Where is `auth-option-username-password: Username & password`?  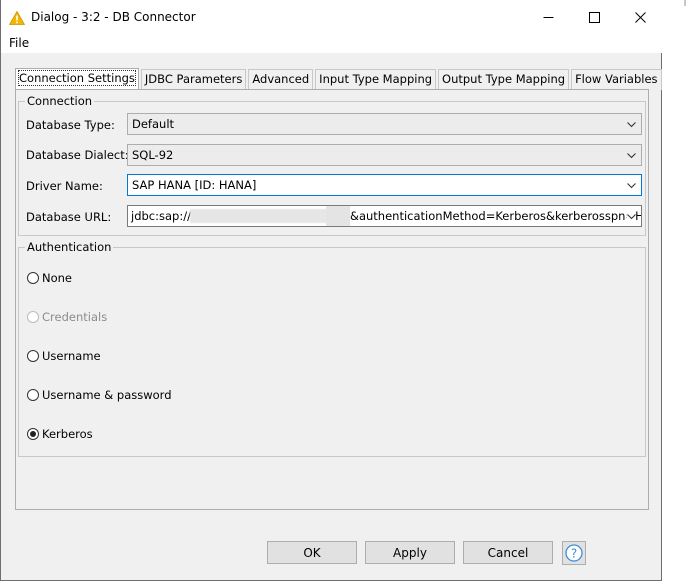 auth-option-username-password: Username & password is located at coordinates (99, 395).